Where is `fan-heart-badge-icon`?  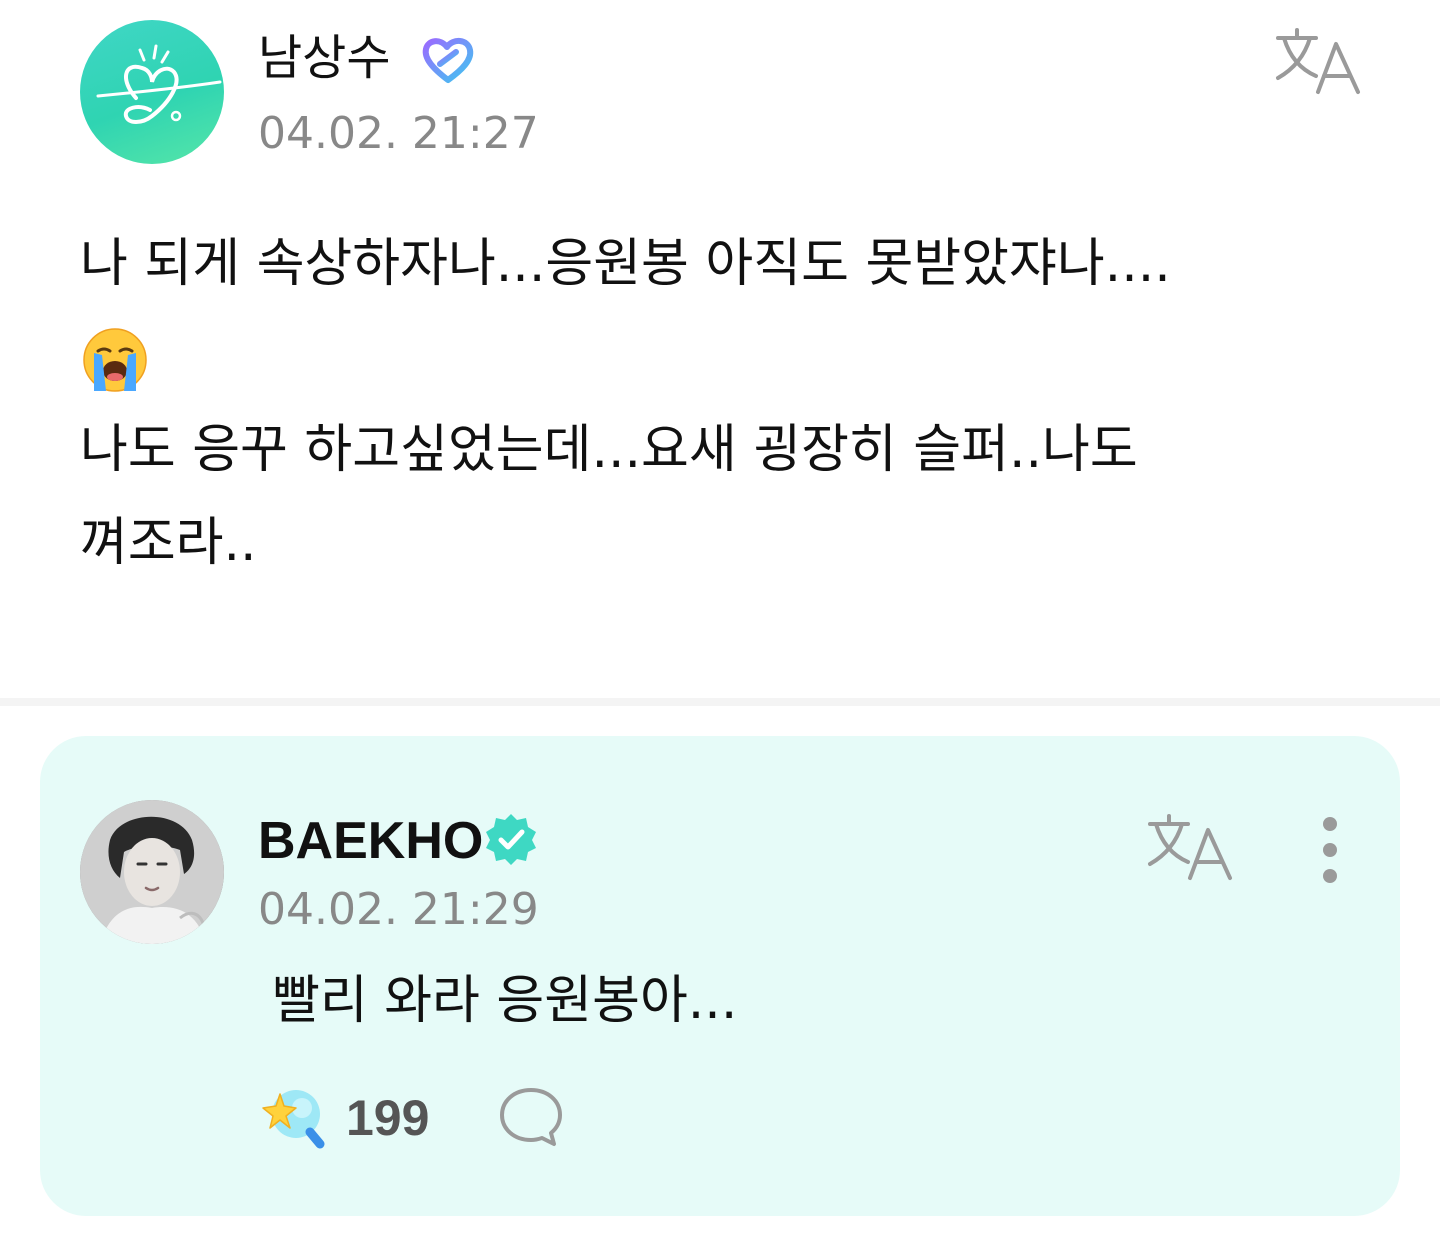 fan-heart-badge-icon is located at coordinates (448, 60).